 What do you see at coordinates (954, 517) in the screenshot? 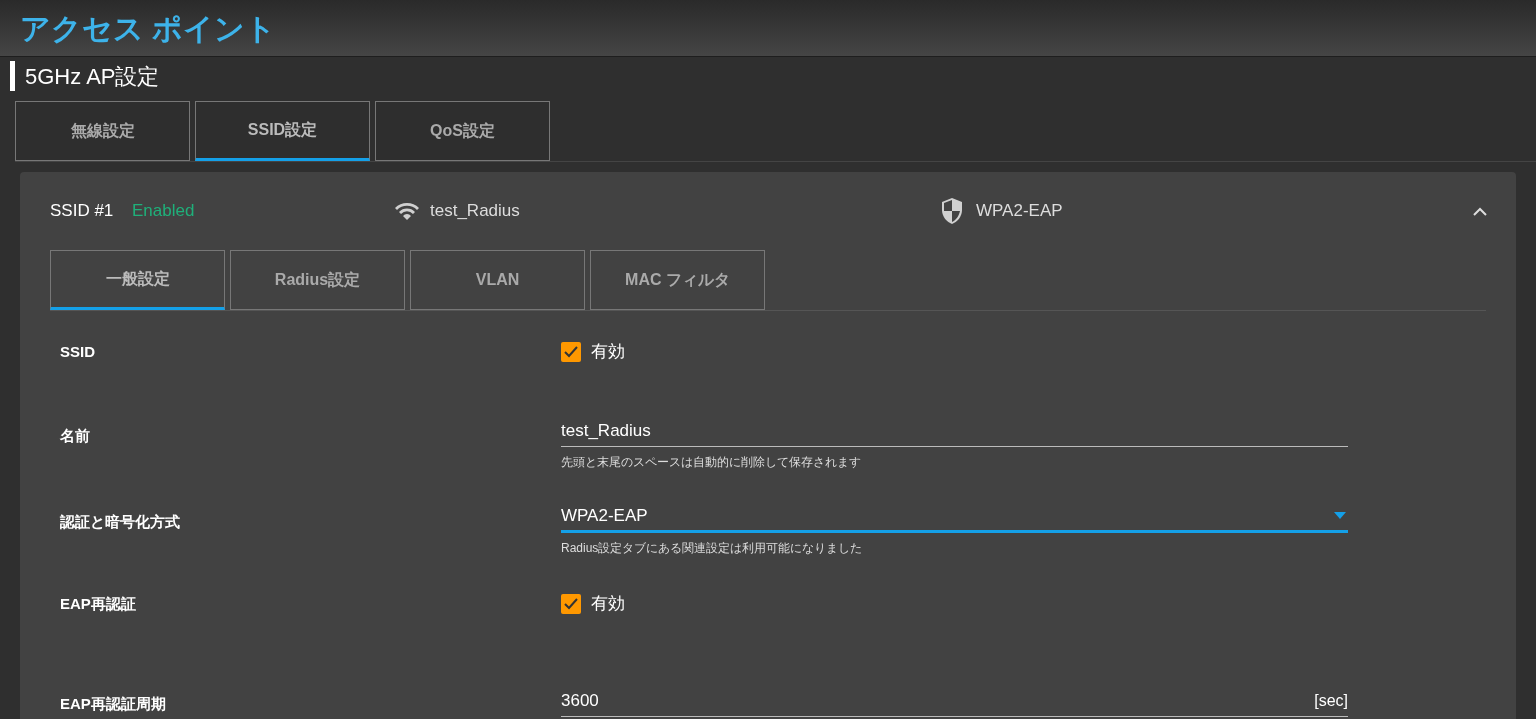
I see `select-field: WPA2-EAP` at bounding box center [954, 517].